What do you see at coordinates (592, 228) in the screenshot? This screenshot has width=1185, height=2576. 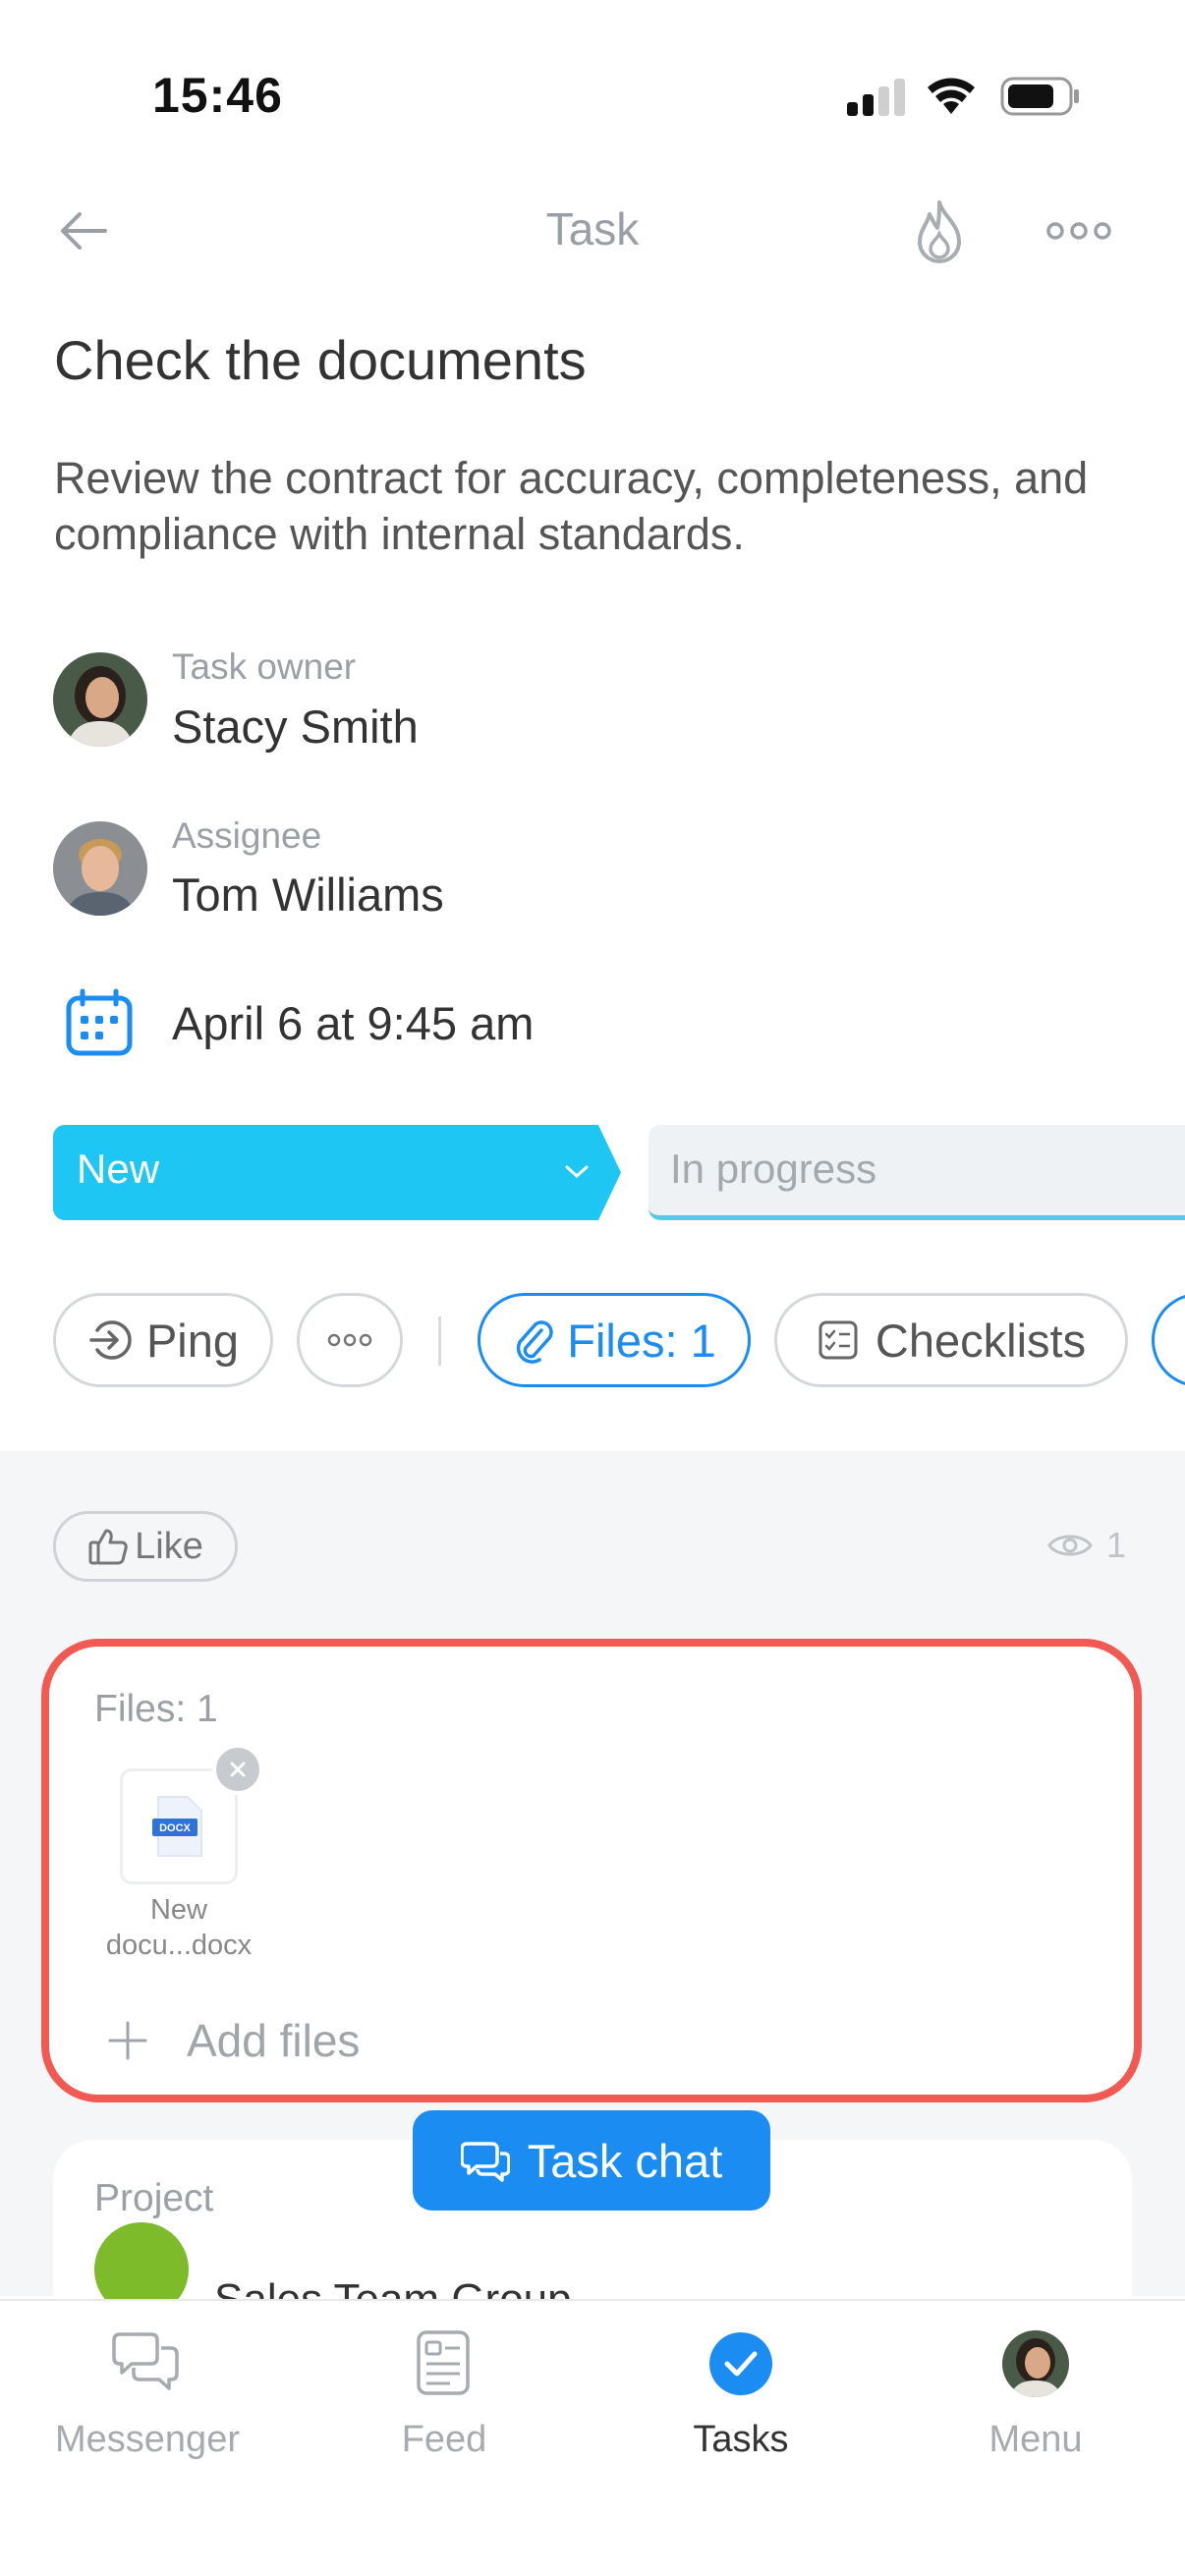 I see `page-header-title: Task` at bounding box center [592, 228].